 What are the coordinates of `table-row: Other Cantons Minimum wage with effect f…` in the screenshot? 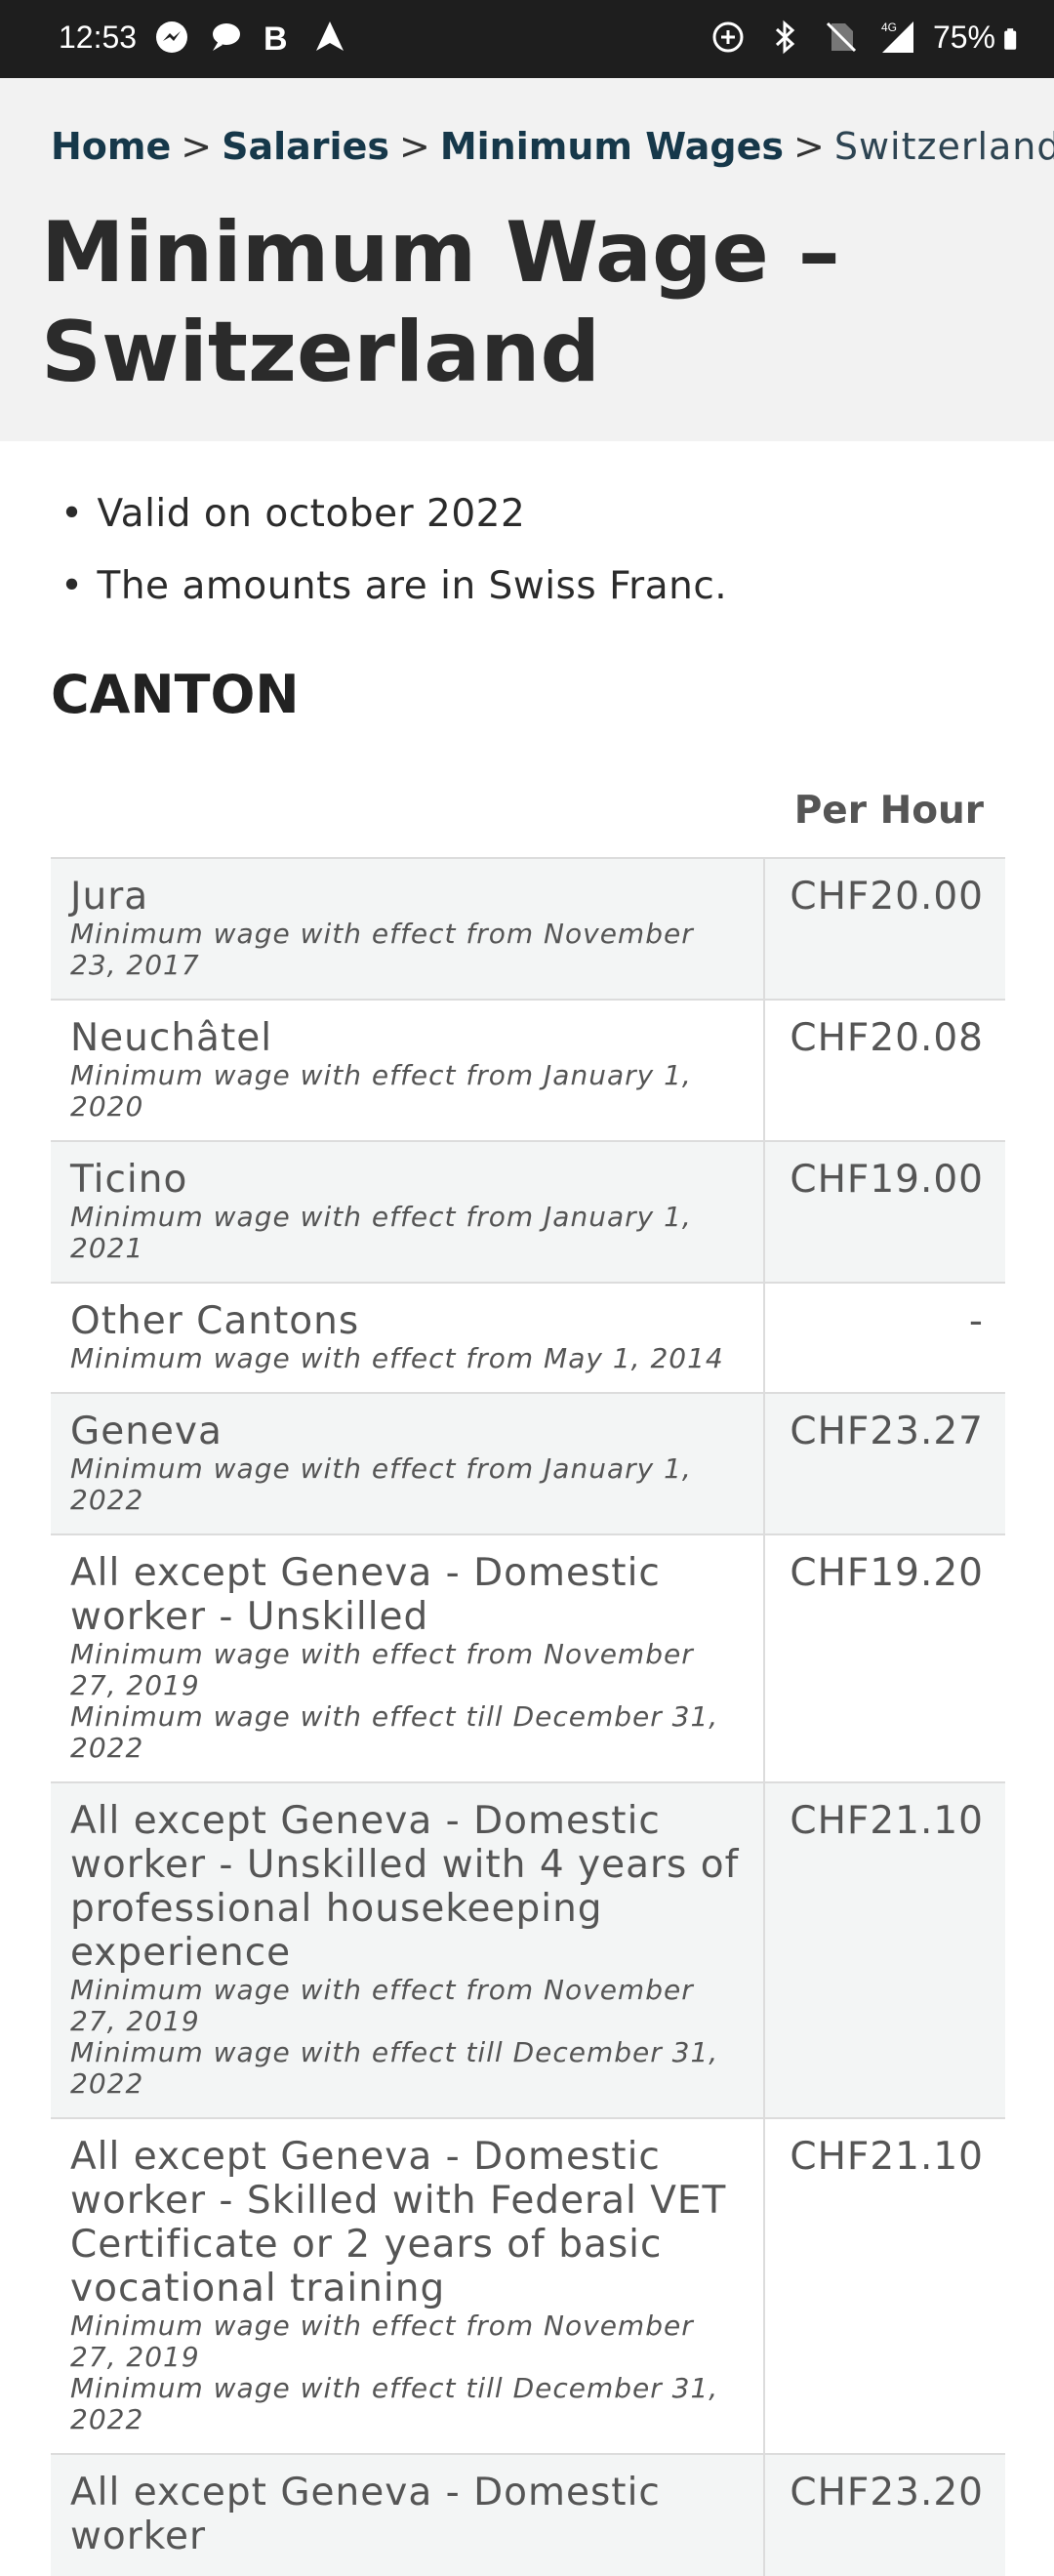 It's located at (528, 1337).